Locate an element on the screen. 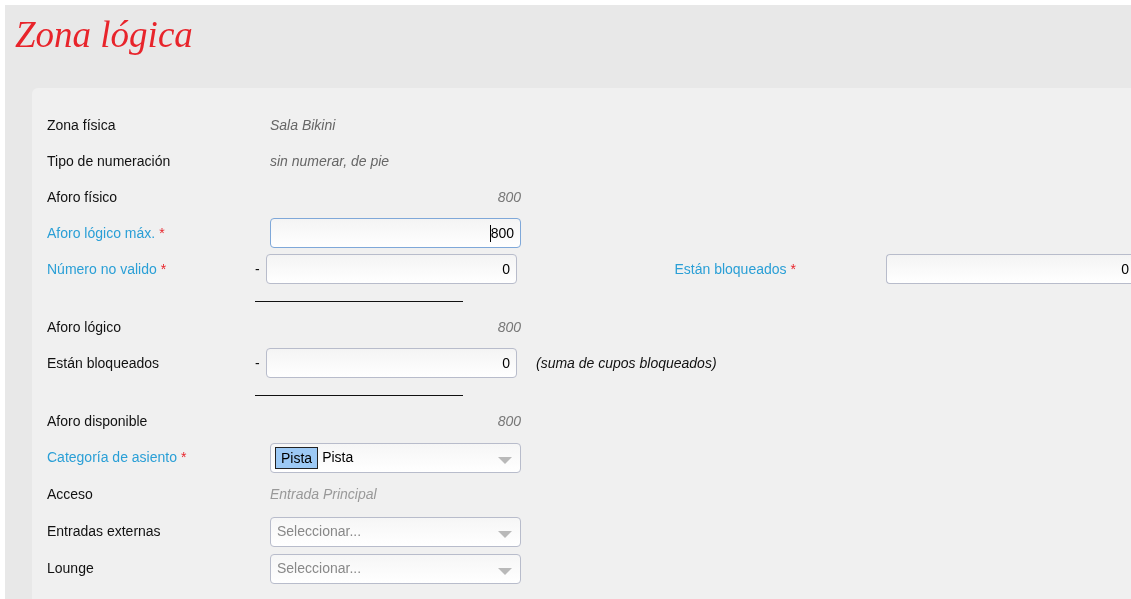 The image size is (1131, 599). field-label: Están bloqueados is located at coordinates (103, 363).